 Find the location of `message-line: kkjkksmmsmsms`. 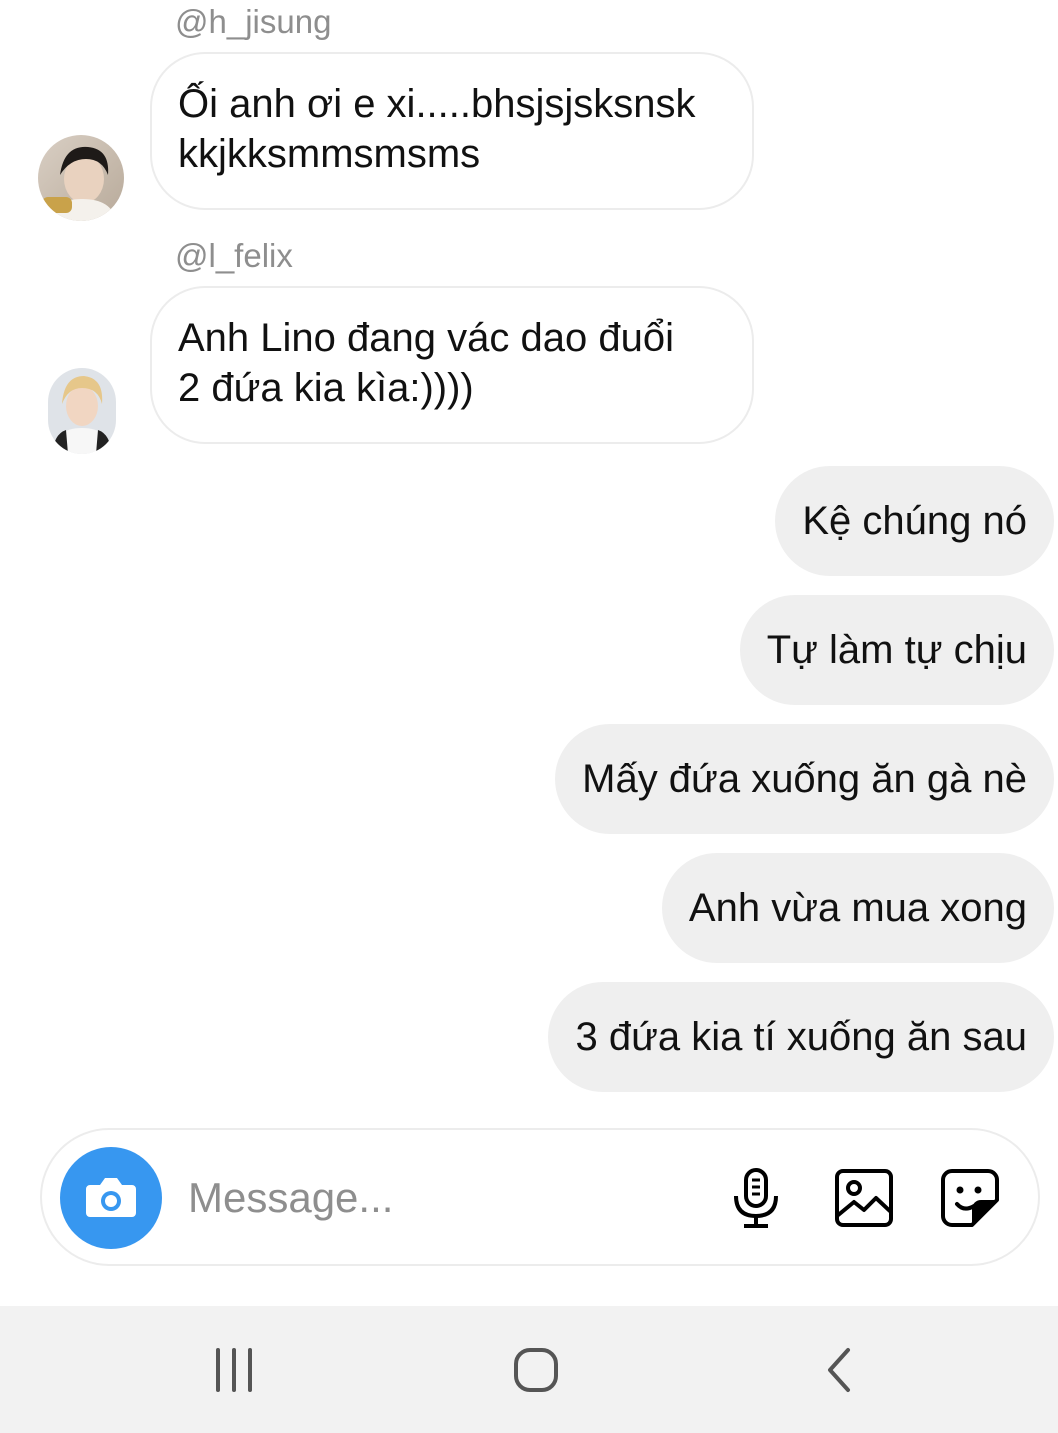

message-line: kkjkksmmsmsms is located at coordinates (329, 154).